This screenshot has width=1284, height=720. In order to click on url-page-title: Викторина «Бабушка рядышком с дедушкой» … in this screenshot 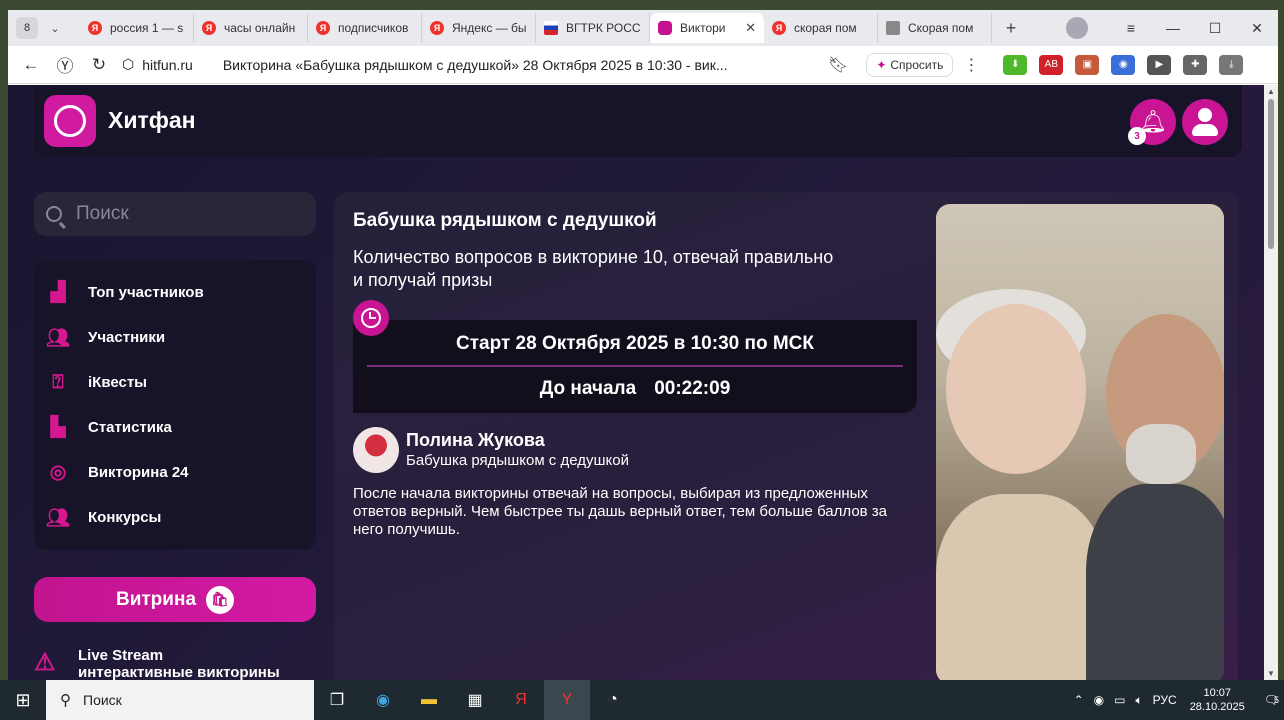, I will do `click(475, 64)`.